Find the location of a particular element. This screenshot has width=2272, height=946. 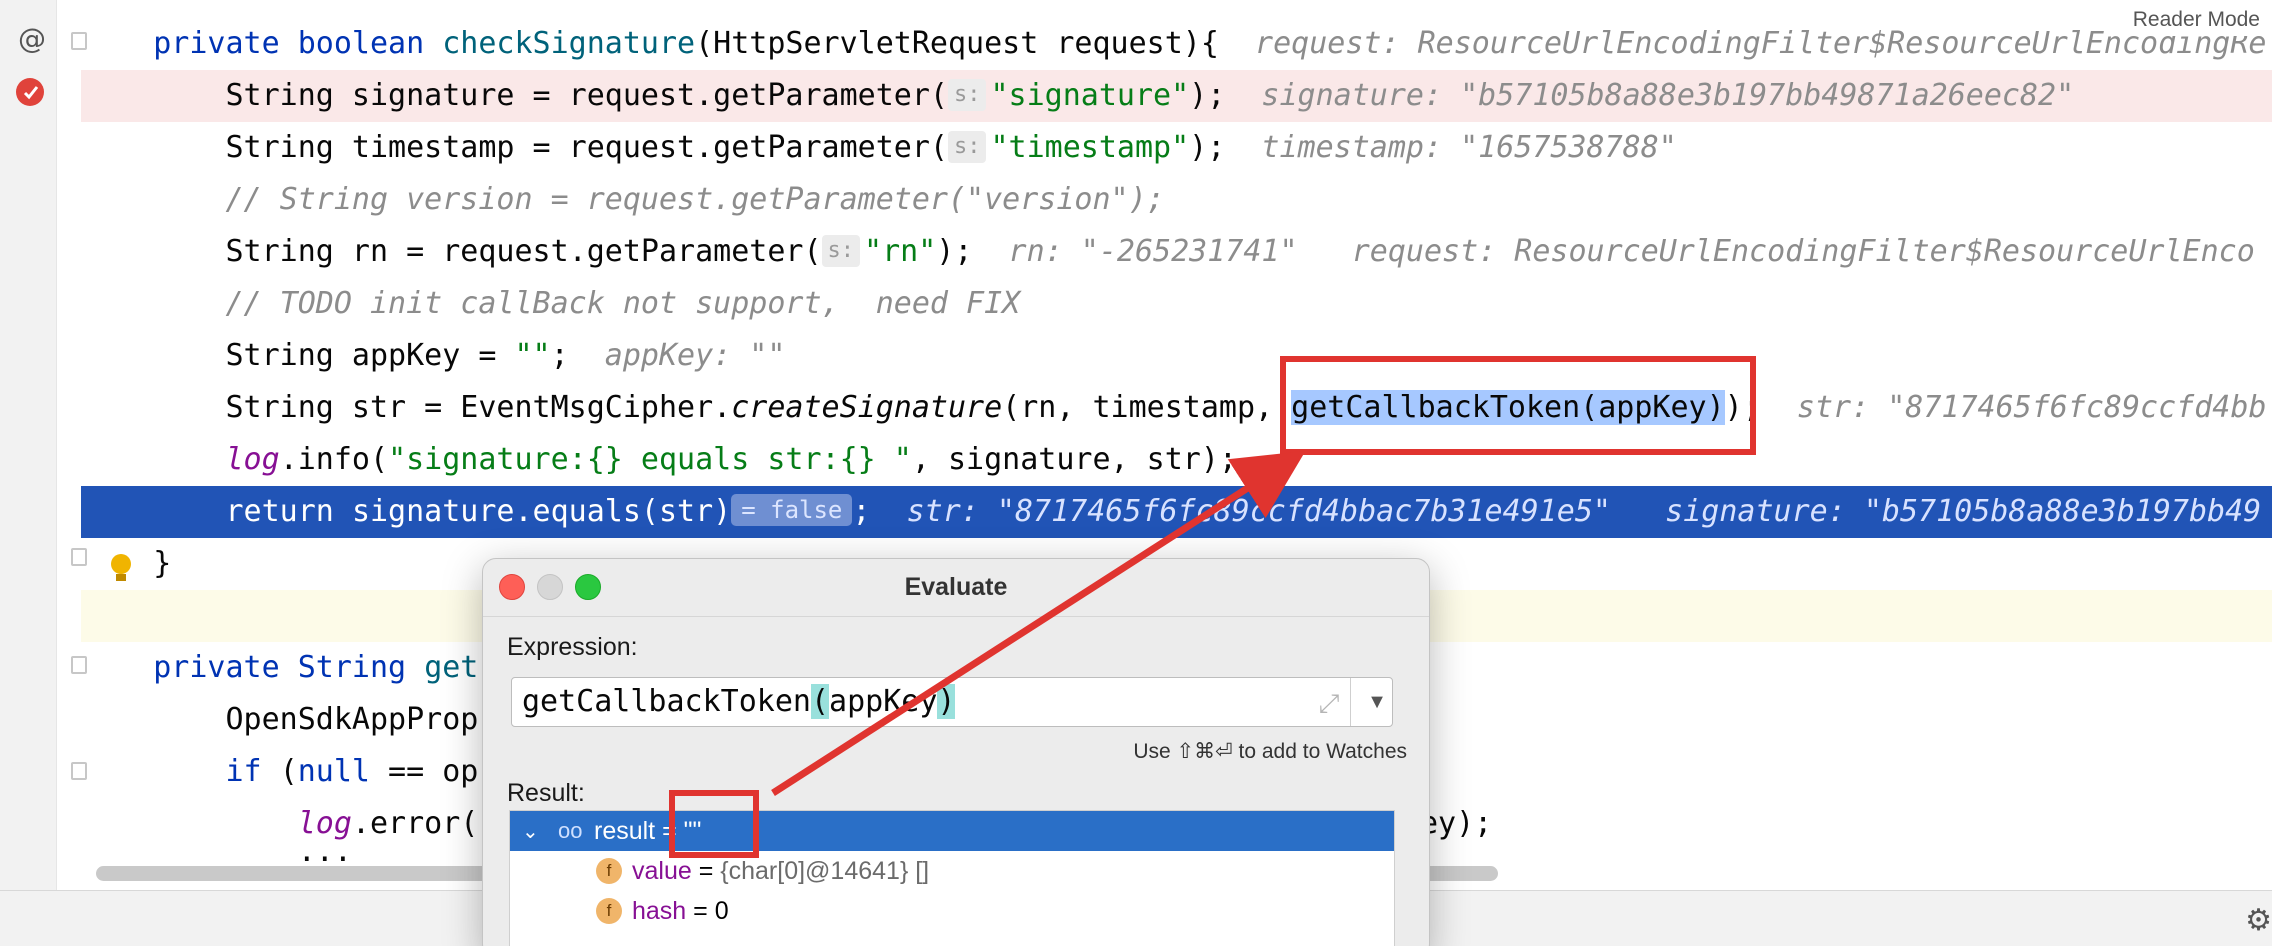

annotation-arrow is located at coordinates (1038, 623).